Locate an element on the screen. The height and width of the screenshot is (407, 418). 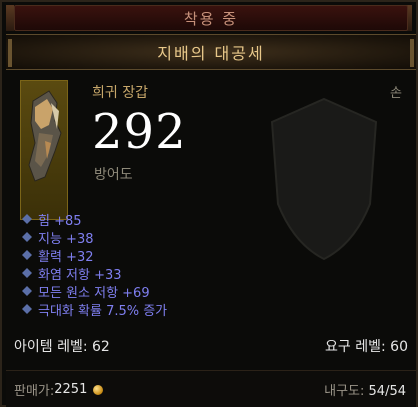
stat-text: 힘 +85 is located at coordinates (60, 221).